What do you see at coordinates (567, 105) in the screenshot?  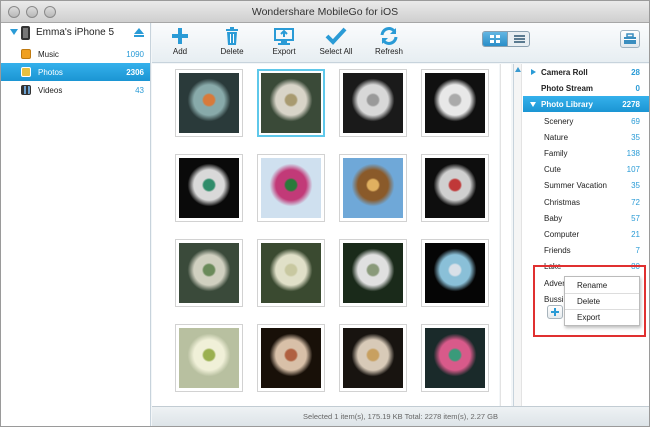 I see `album-label: Photo Library` at bounding box center [567, 105].